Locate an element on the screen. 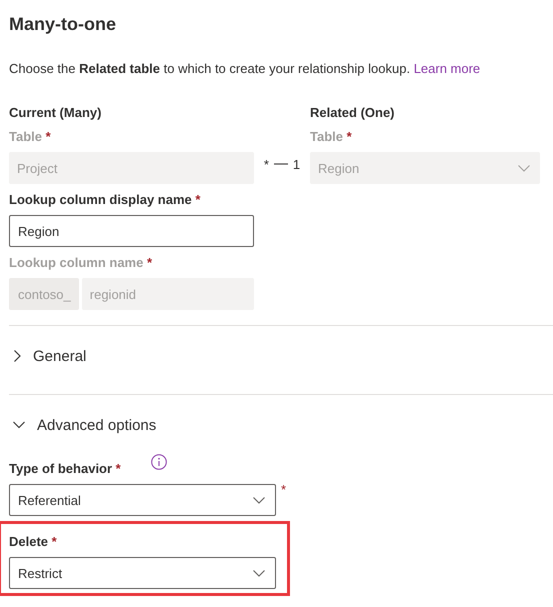 This screenshot has height=607, width=553. table-field: Project is located at coordinates (131, 168).